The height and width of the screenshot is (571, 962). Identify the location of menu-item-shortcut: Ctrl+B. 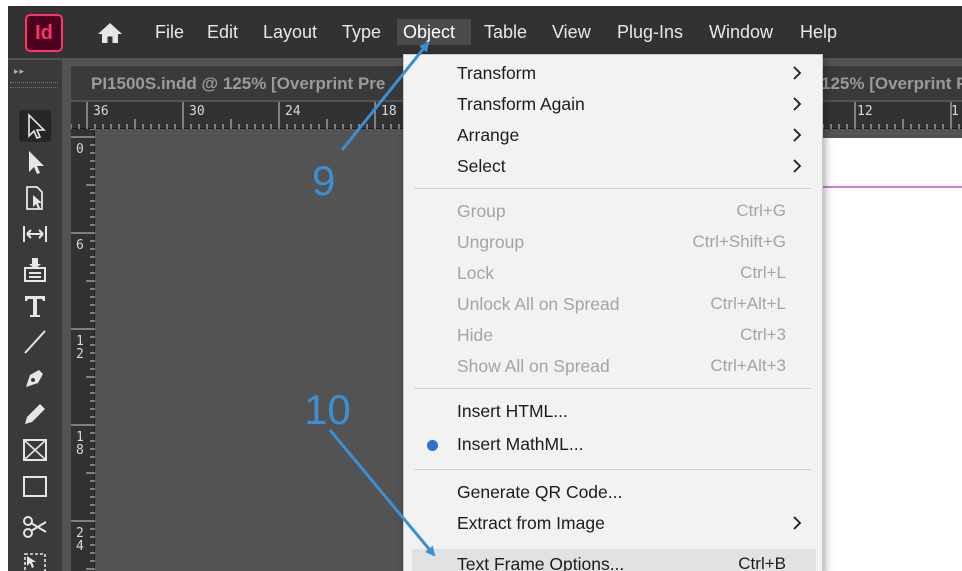
(762, 562).